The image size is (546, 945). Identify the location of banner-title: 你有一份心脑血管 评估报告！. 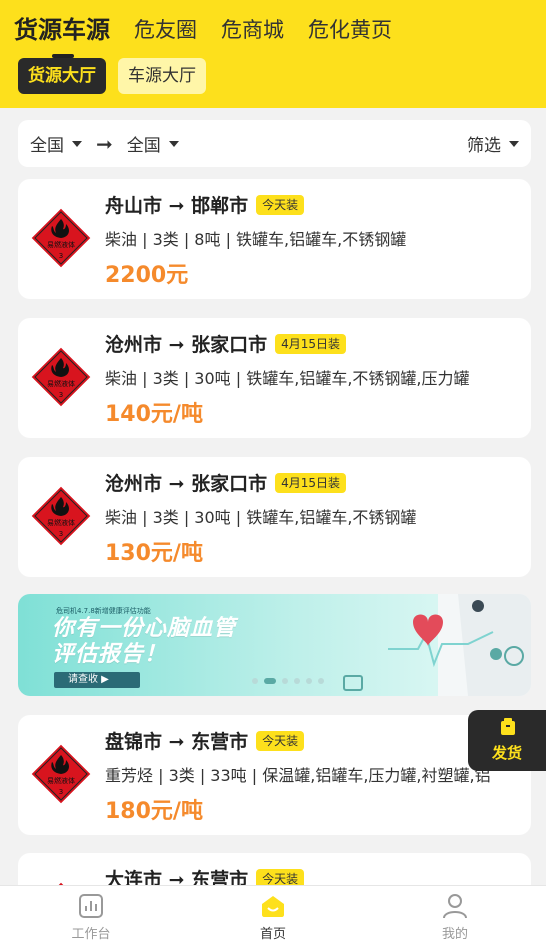
(144, 642).